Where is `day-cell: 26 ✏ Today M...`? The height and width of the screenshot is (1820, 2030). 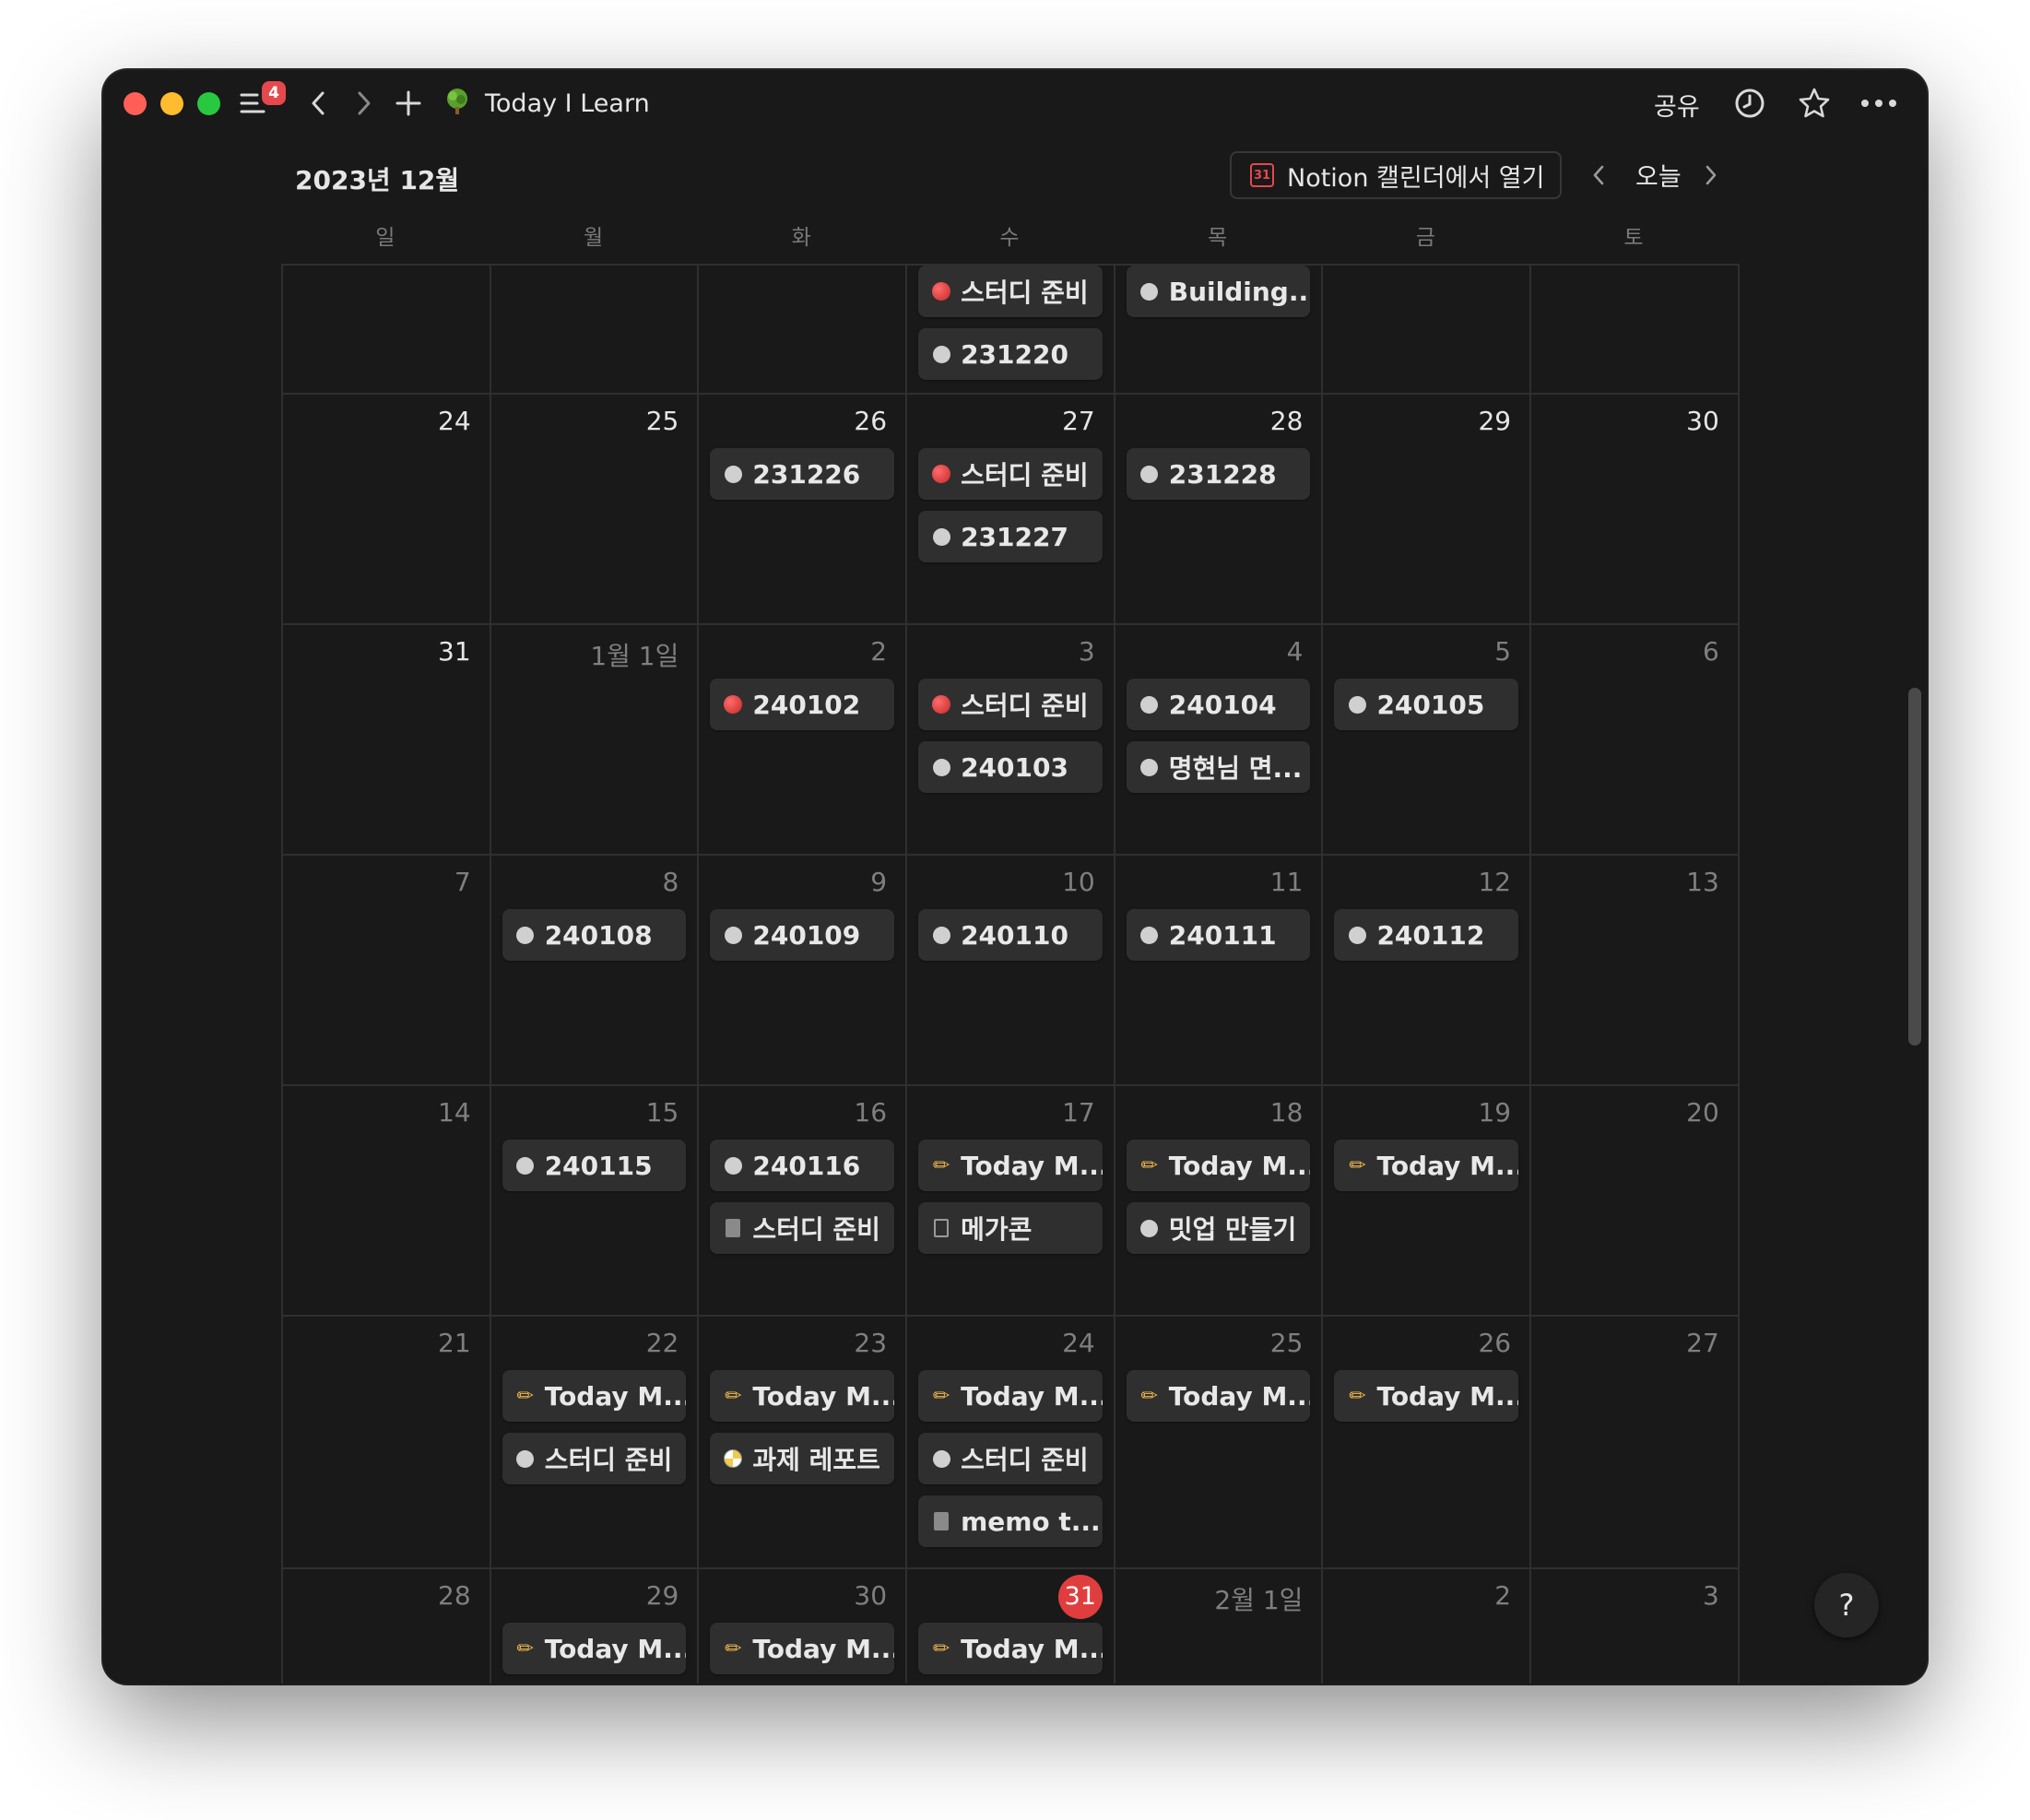
day-cell: 26 ✏ Today M... is located at coordinates (1427, 1442).